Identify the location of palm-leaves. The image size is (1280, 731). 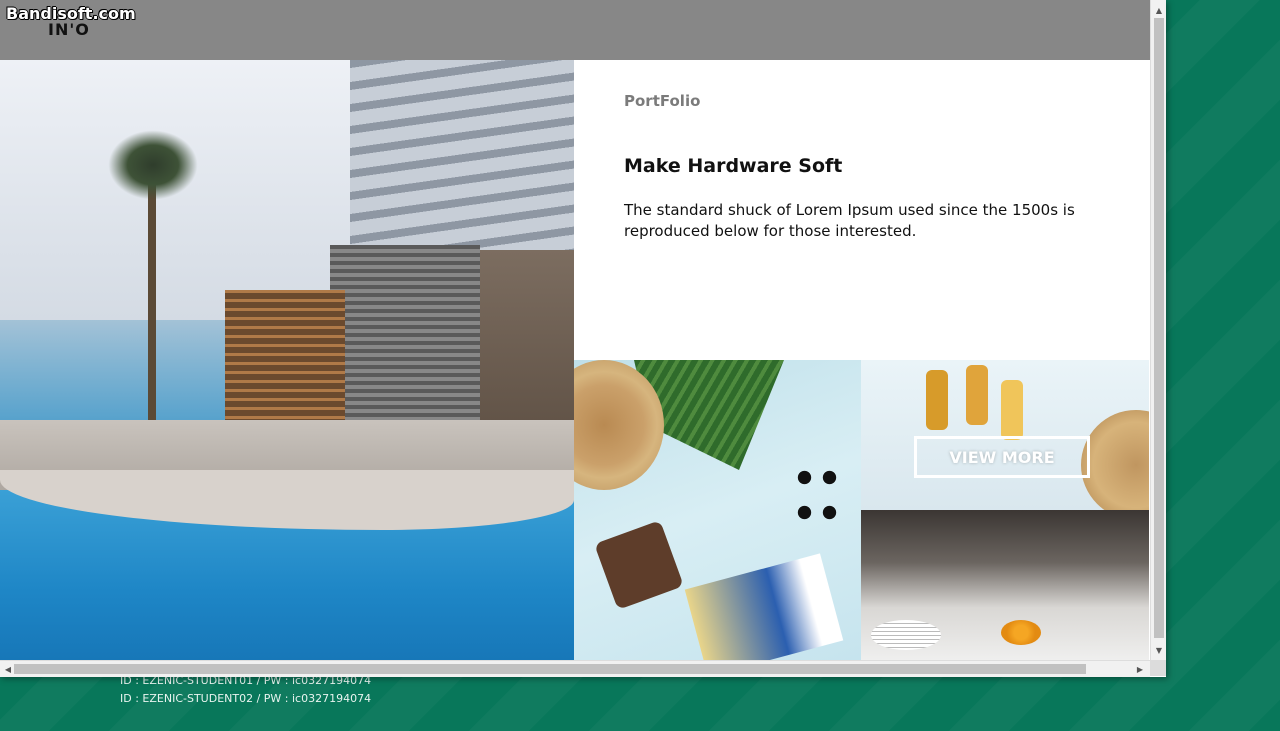
(153, 165).